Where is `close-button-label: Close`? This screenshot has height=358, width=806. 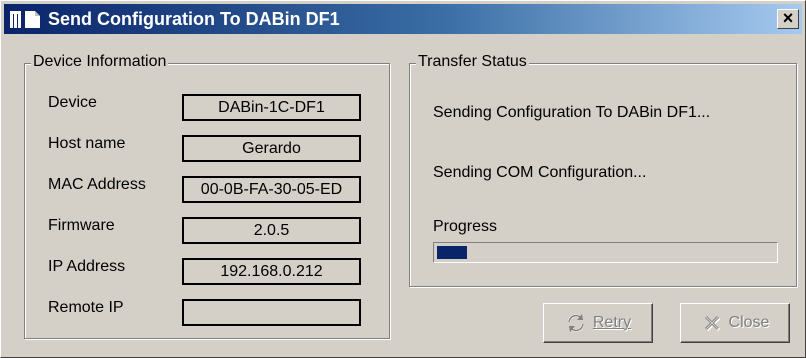
close-button-label: Close is located at coordinates (749, 322).